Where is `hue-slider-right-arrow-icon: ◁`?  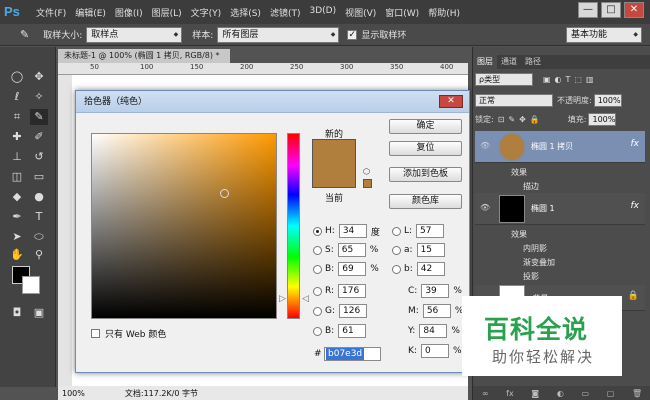 hue-slider-right-arrow-icon: ◁ is located at coordinates (305, 299).